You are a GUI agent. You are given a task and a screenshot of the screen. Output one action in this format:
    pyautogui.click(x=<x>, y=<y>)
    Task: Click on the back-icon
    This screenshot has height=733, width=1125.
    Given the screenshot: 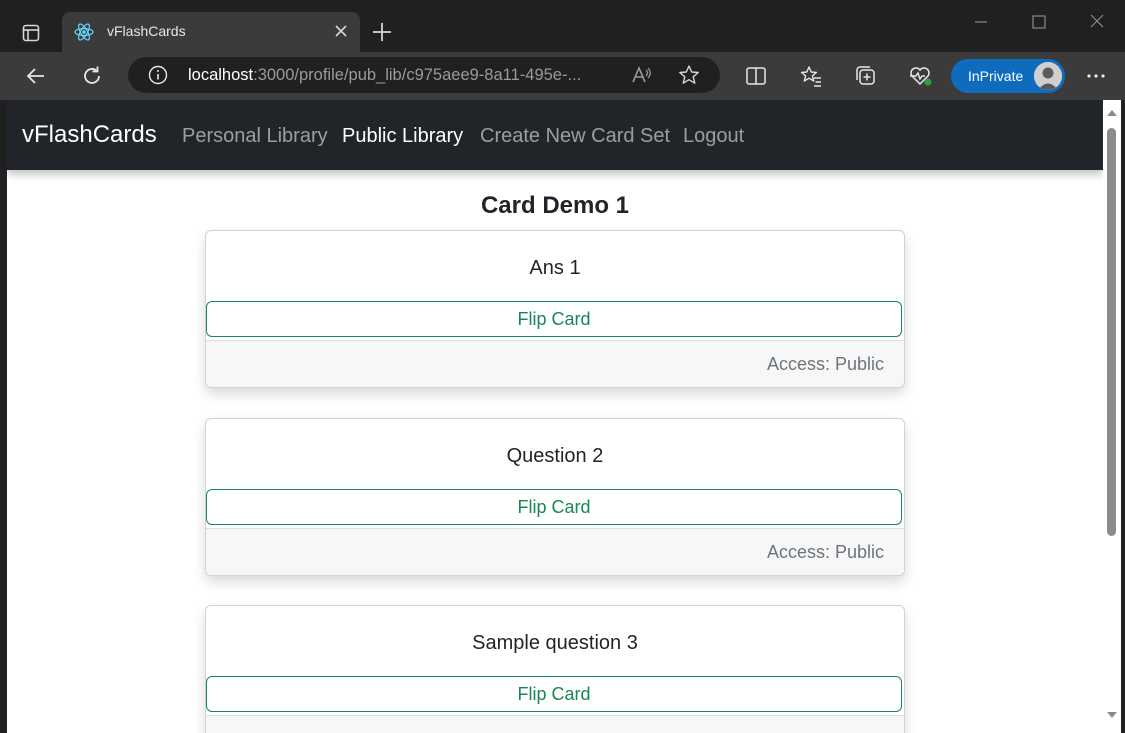 What is the action you would take?
    pyautogui.click(x=36, y=76)
    